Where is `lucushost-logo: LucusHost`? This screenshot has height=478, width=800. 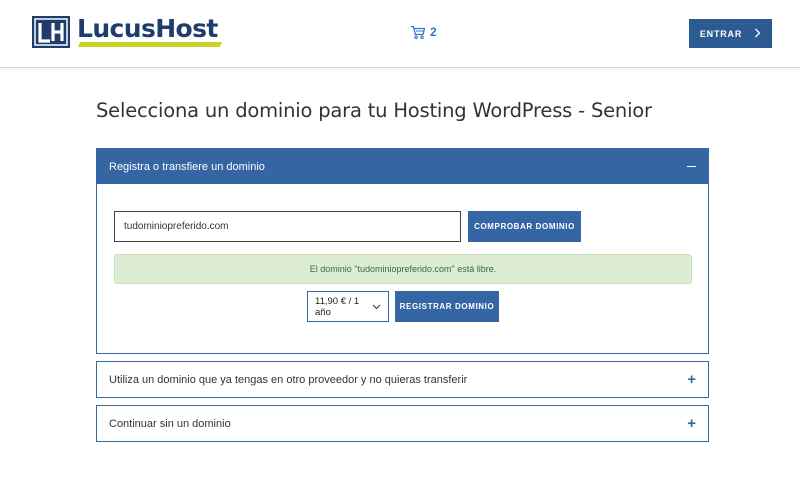
lucushost-logo: LucusHost is located at coordinates (127, 31).